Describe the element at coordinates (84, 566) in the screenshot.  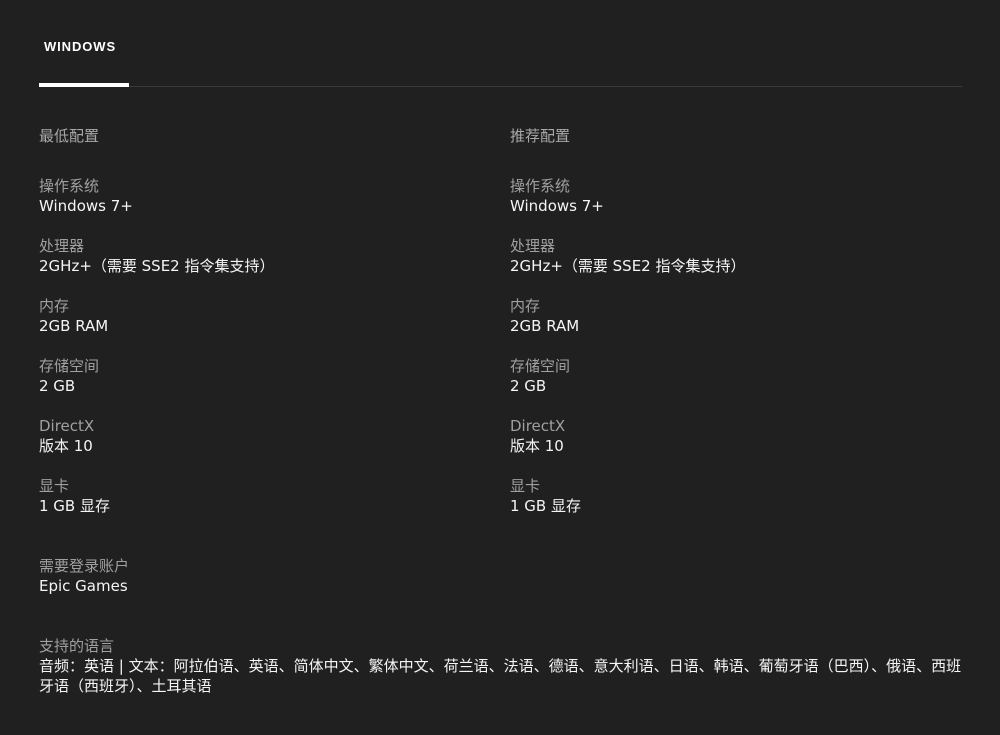
I see `account-label: 需要登录账户` at that location.